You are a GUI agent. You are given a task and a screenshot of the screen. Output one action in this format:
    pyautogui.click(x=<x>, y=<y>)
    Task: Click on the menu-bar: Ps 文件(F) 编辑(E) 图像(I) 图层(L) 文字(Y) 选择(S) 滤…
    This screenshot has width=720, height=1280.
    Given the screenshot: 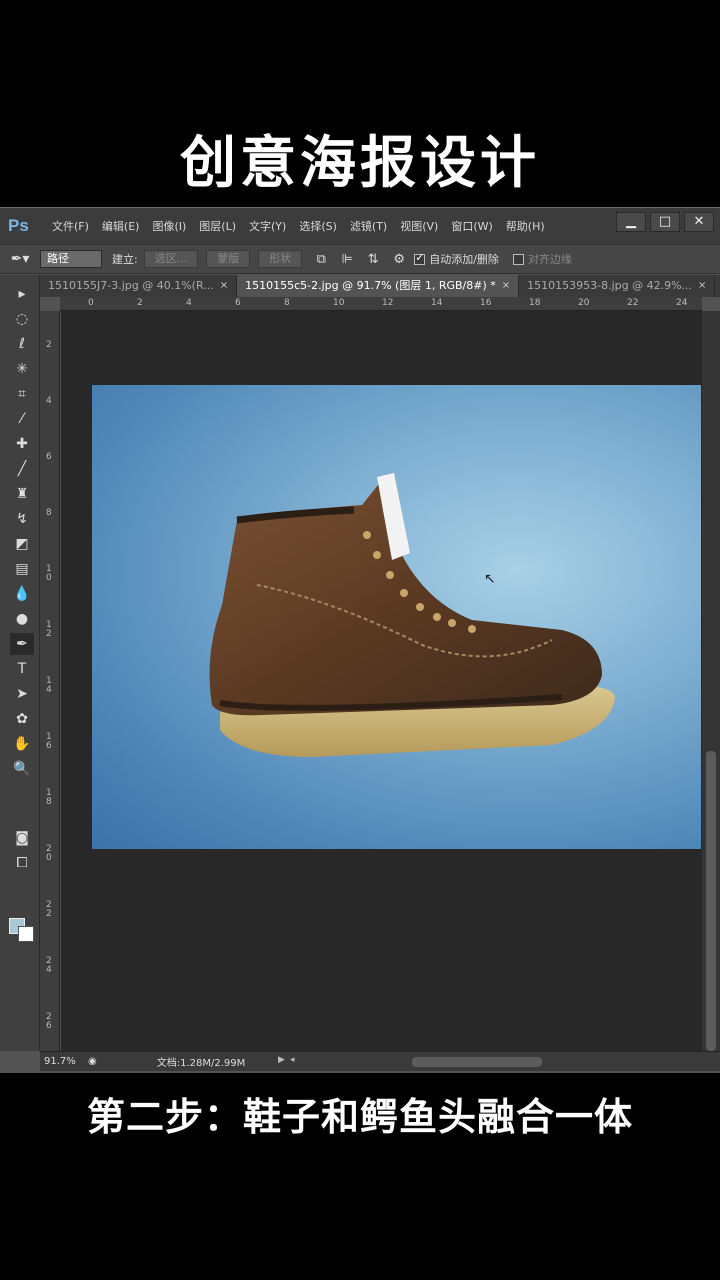 What is the action you would take?
    pyautogui.click(x=360, y=226)
    